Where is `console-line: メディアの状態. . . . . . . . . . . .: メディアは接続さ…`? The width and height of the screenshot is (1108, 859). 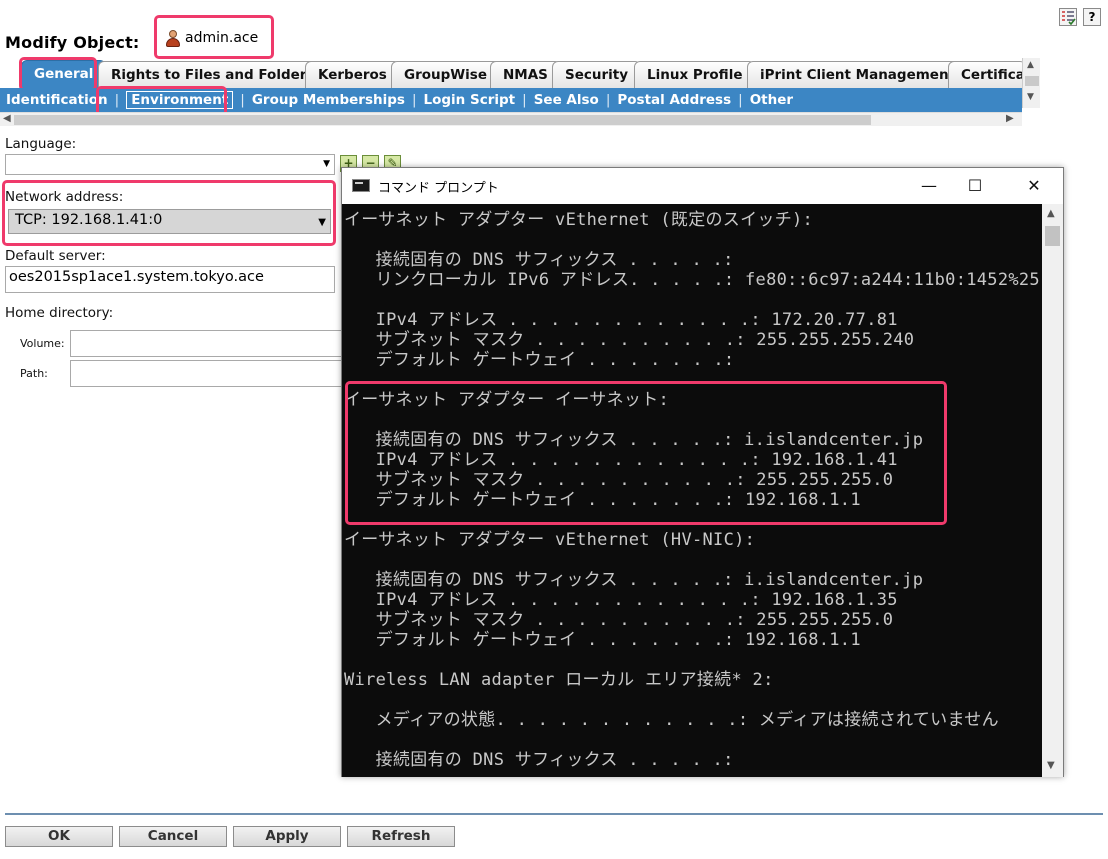
console-line: メディアの状態. . . . . . . . . . . .: メディアは接続さ… is located at coordinates (671, 720).